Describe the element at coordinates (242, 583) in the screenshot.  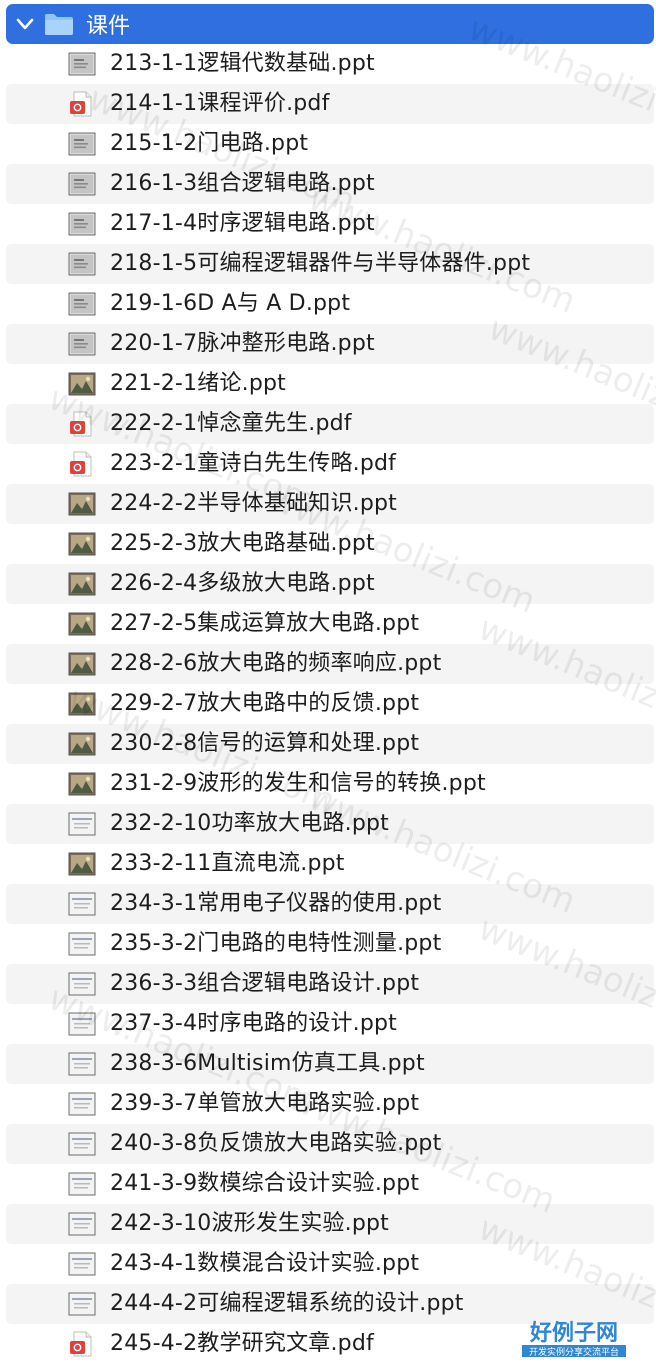
I see `file-name: 226-2-4多级放大电路.ppt` at that location.